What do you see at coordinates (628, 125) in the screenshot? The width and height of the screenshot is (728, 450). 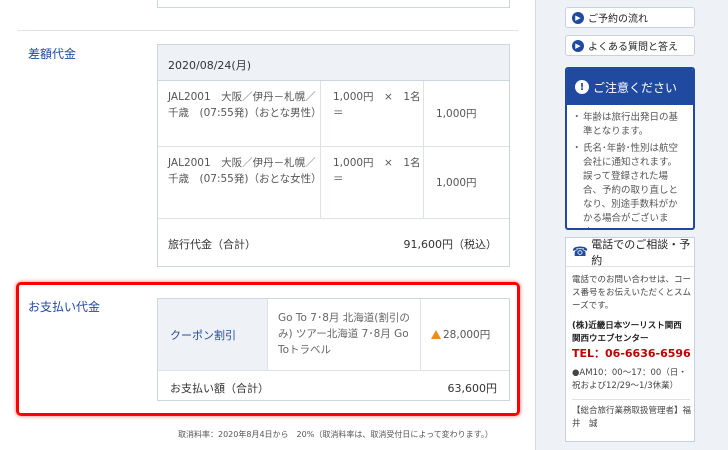 I see `notice-item: 年齢は旅行出発日の基準となります。` at bounding box center [628, 125].